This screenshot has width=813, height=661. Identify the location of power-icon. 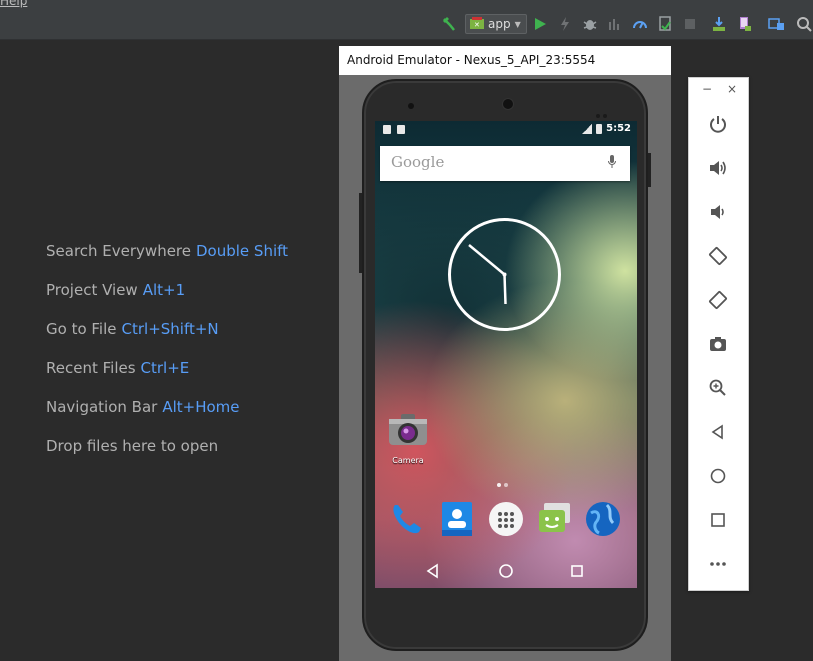
(718, 124).